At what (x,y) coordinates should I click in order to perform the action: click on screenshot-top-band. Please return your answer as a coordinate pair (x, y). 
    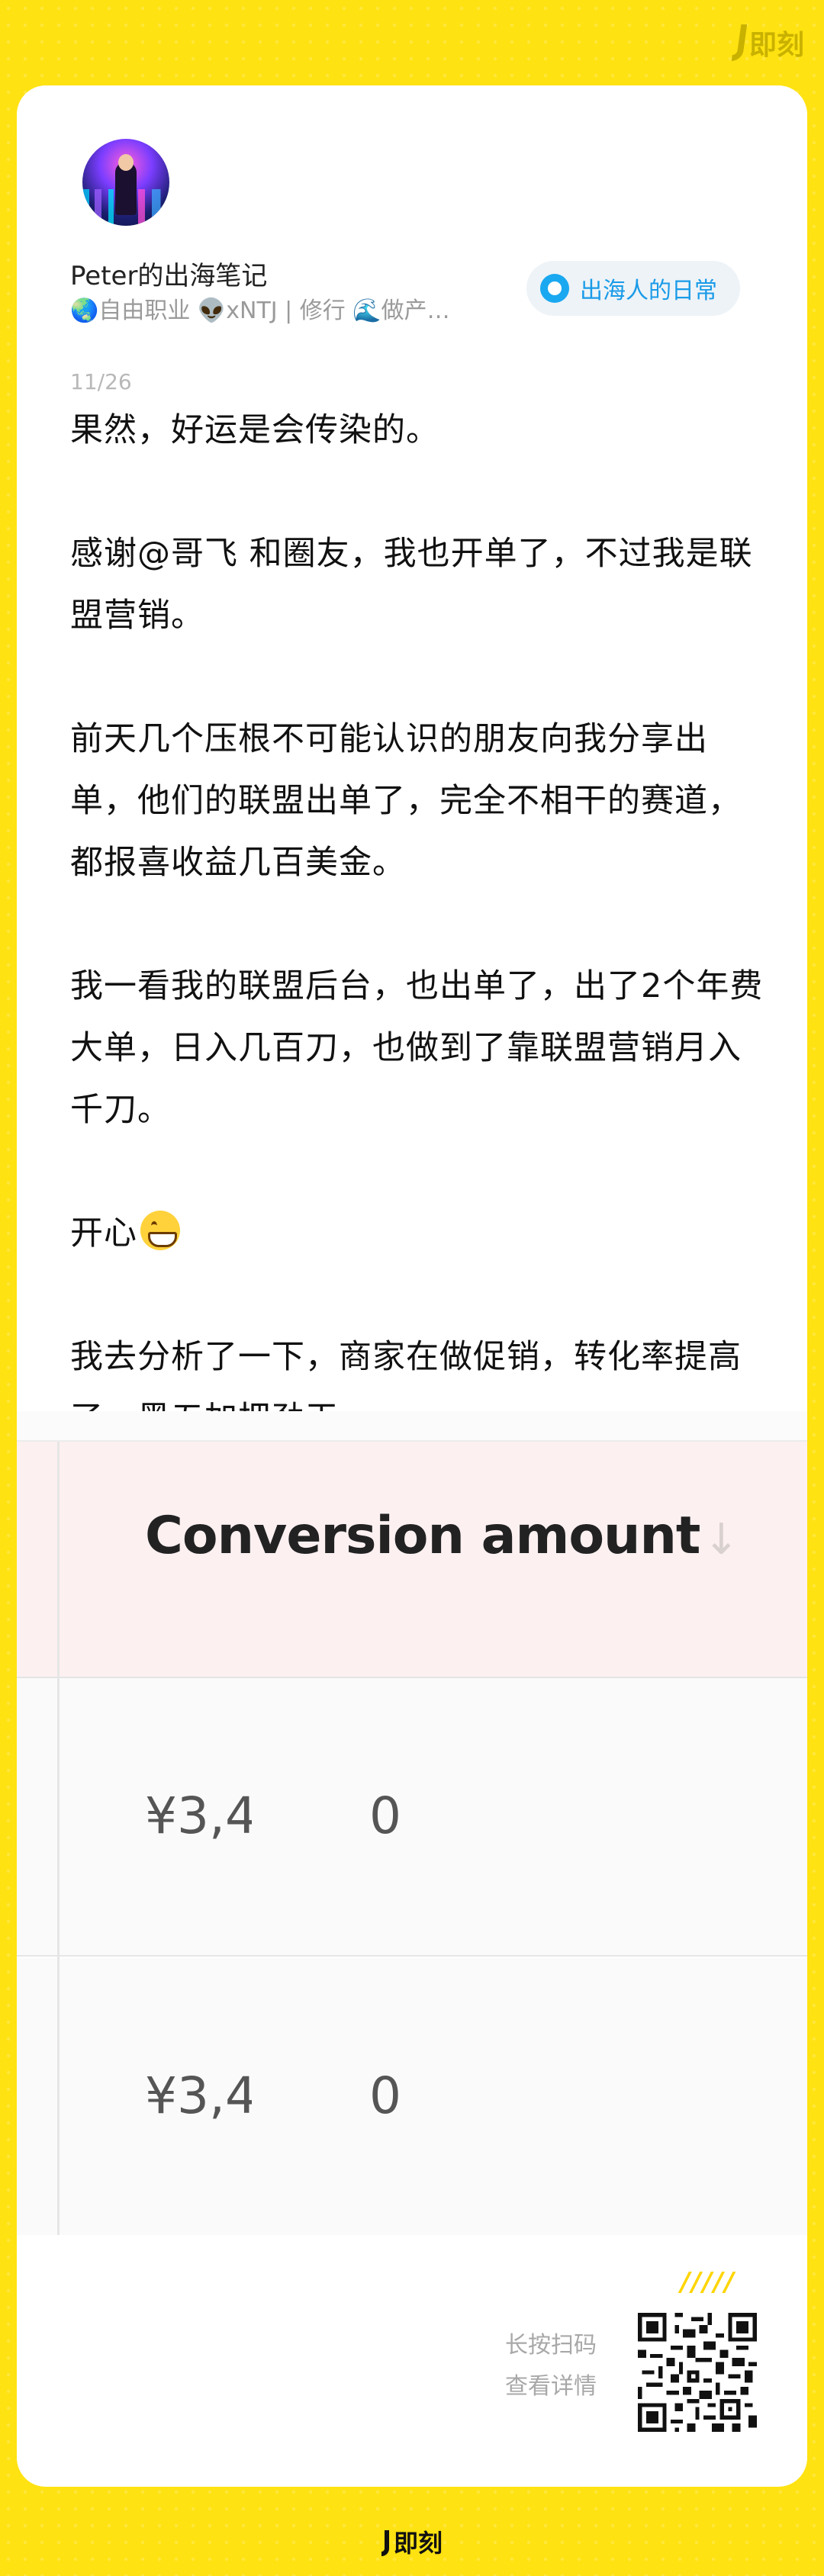
    Looking at the image, I should click on (412, 1426).